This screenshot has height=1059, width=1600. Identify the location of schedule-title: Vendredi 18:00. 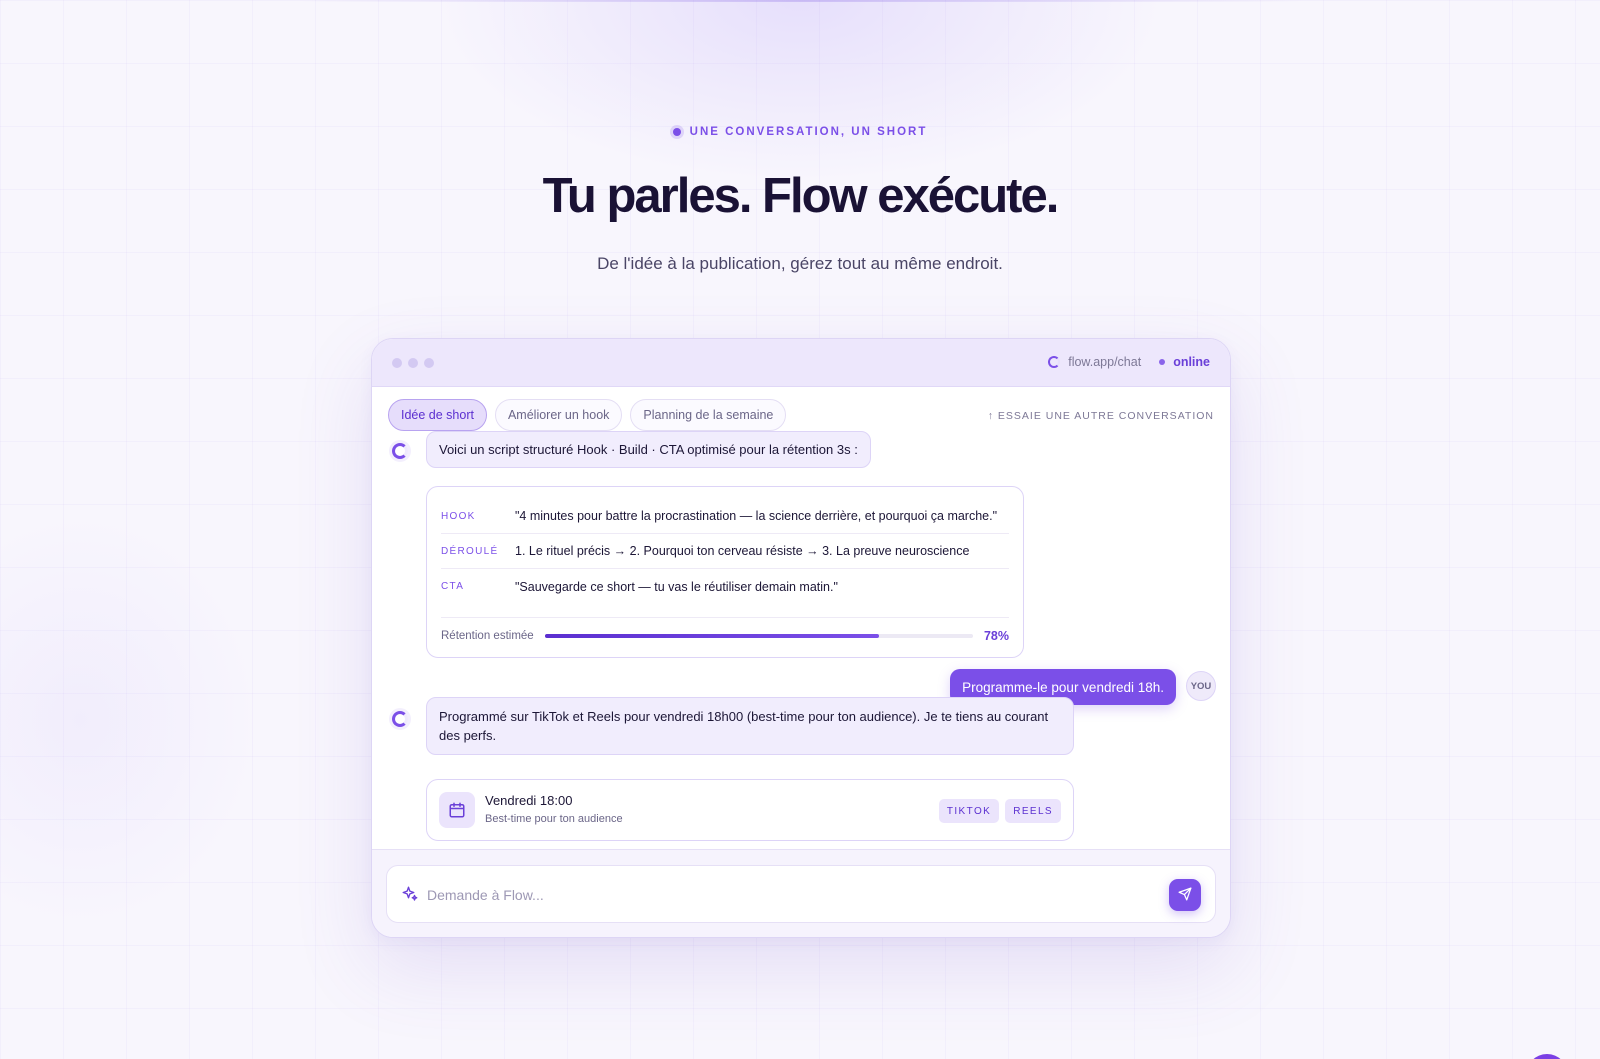
(529, 800).